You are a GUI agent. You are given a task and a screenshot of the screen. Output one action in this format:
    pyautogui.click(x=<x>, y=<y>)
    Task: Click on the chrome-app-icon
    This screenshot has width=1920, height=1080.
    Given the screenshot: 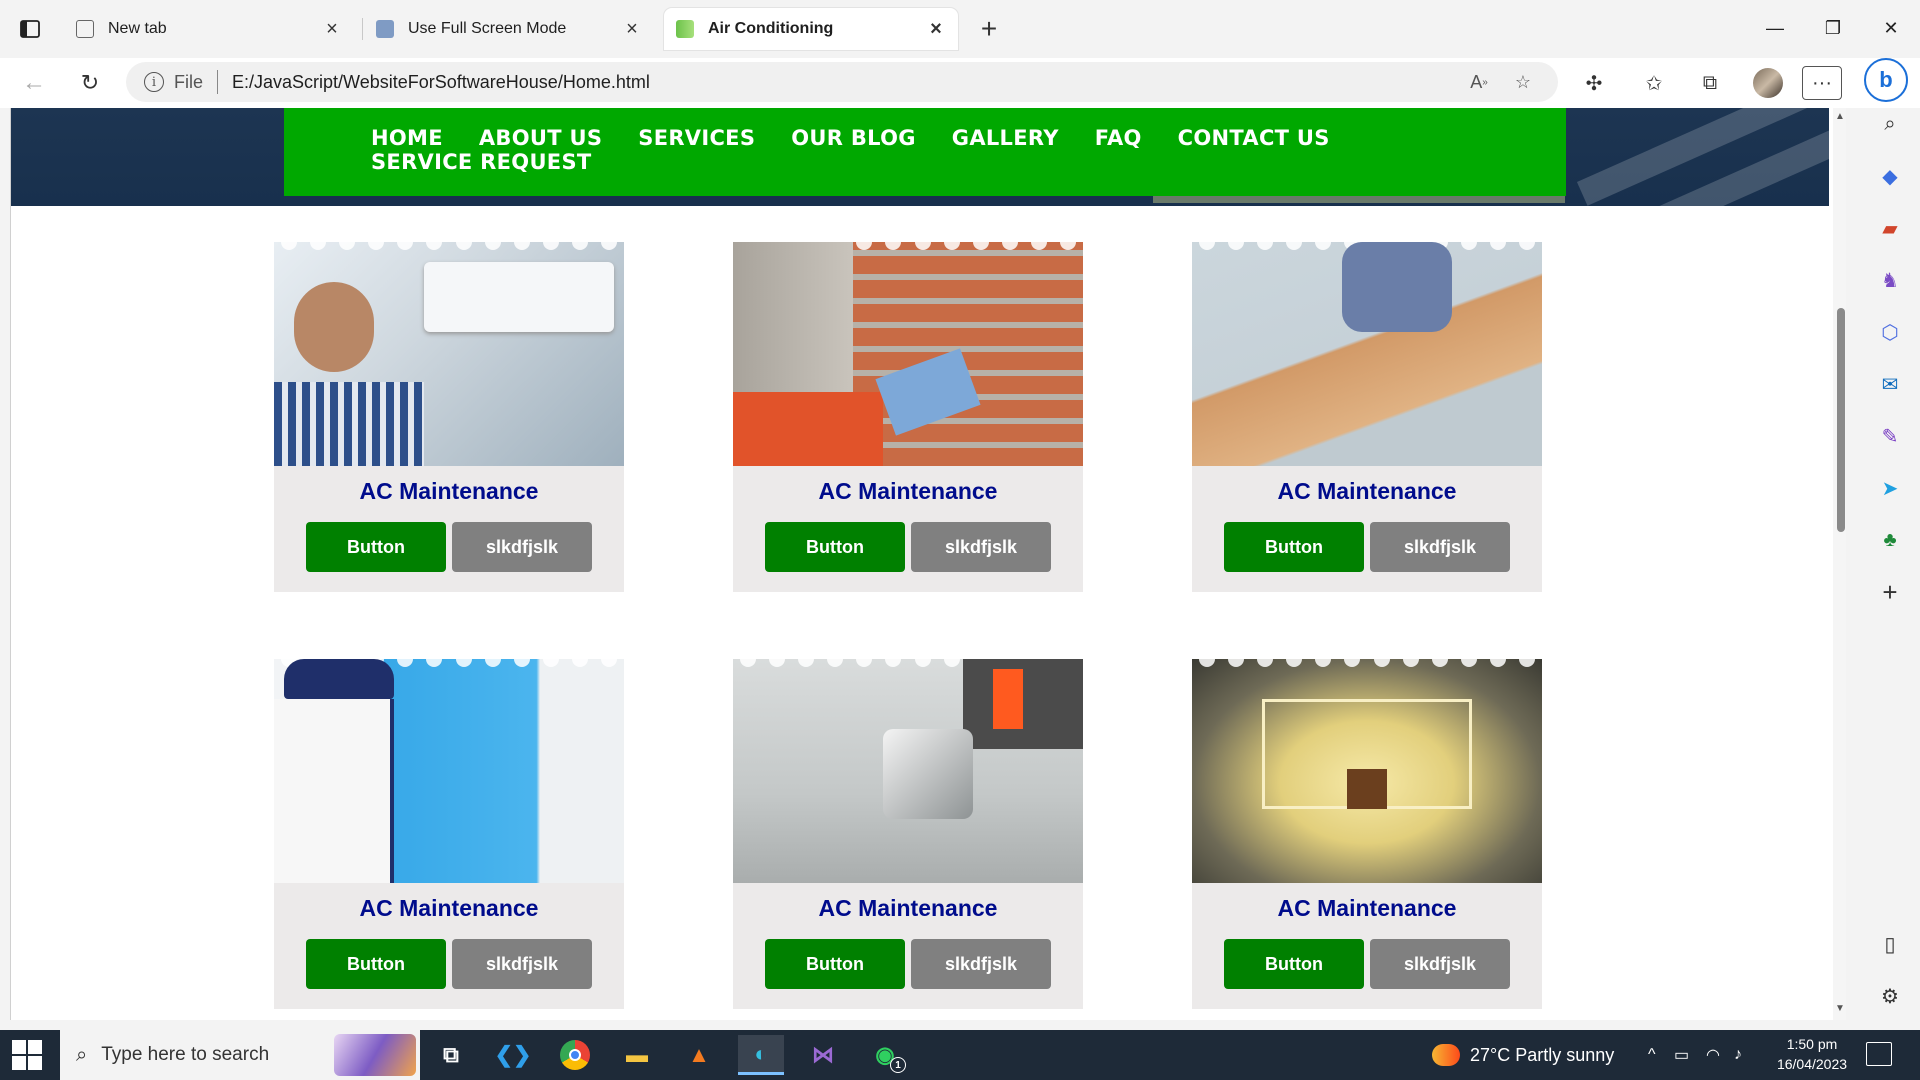 What is the action you would take?
    pyautogui.click(x=575, y=1055)
    